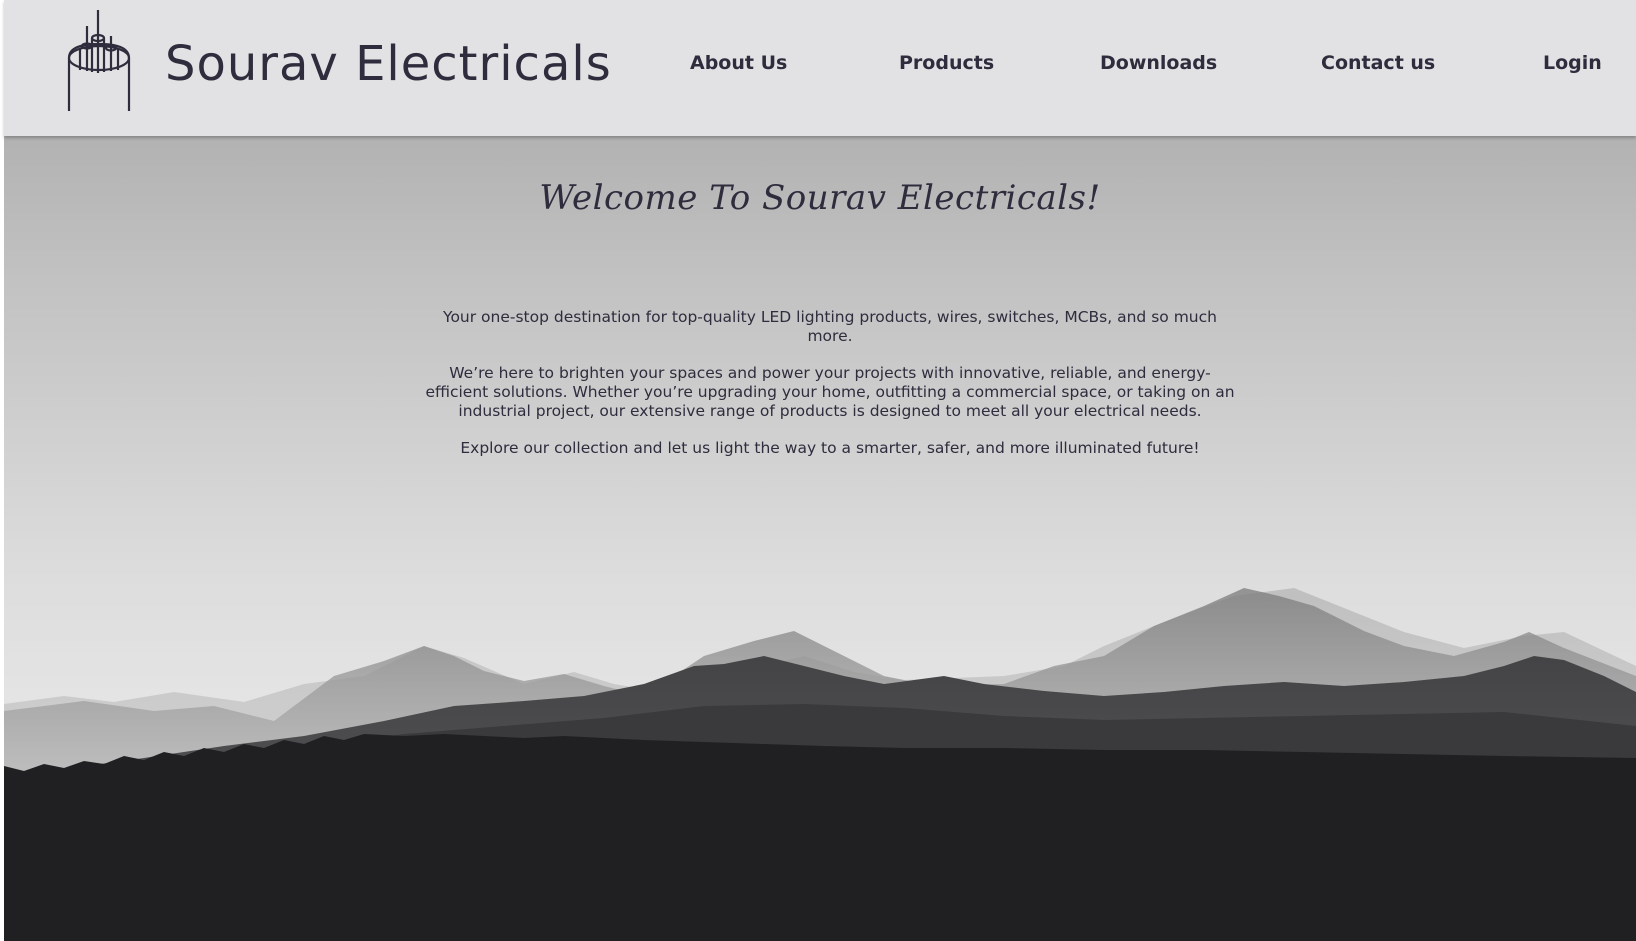 This screenshot has height=941, width=1636. Describe the element at coordinates (1572, 63) in the screenshot. I see `nav-login: Login` at that location.